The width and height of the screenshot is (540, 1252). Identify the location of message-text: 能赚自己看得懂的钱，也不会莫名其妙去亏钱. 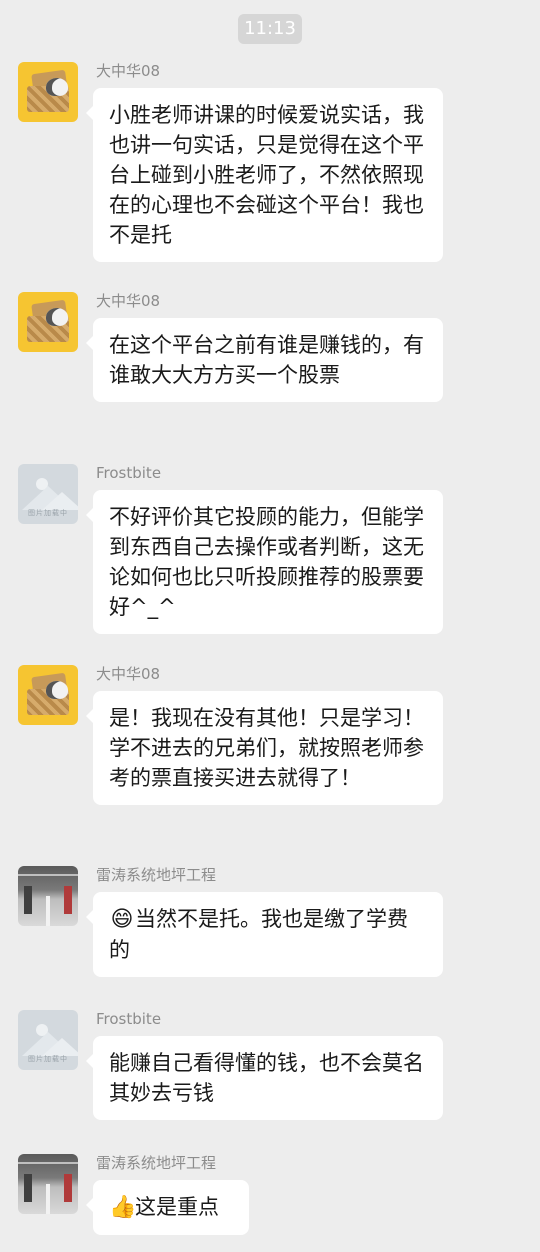
(266, 1078).